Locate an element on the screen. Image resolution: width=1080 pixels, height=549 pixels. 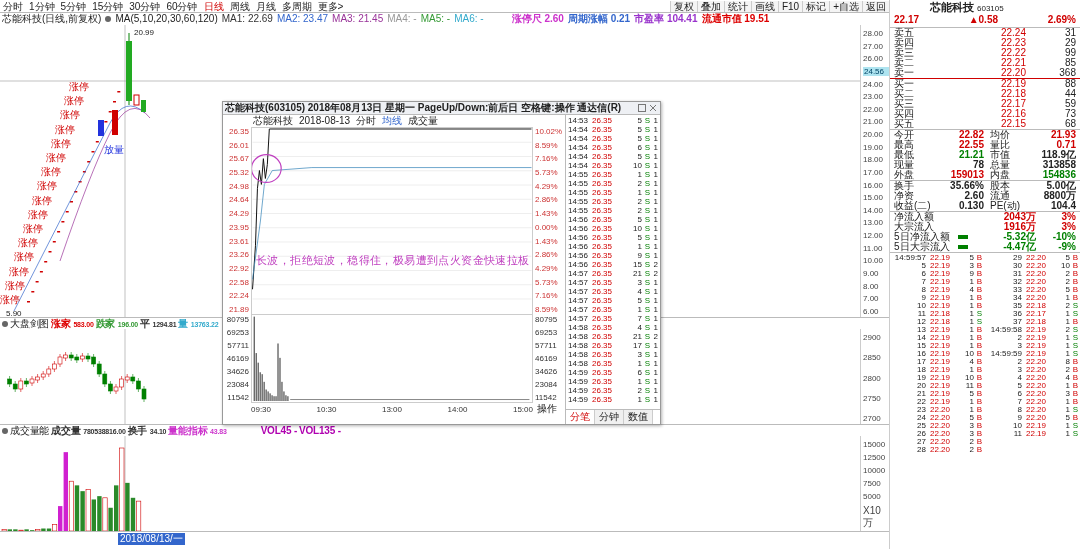
order-volume: 85 is located at coordinates (1069, 63).